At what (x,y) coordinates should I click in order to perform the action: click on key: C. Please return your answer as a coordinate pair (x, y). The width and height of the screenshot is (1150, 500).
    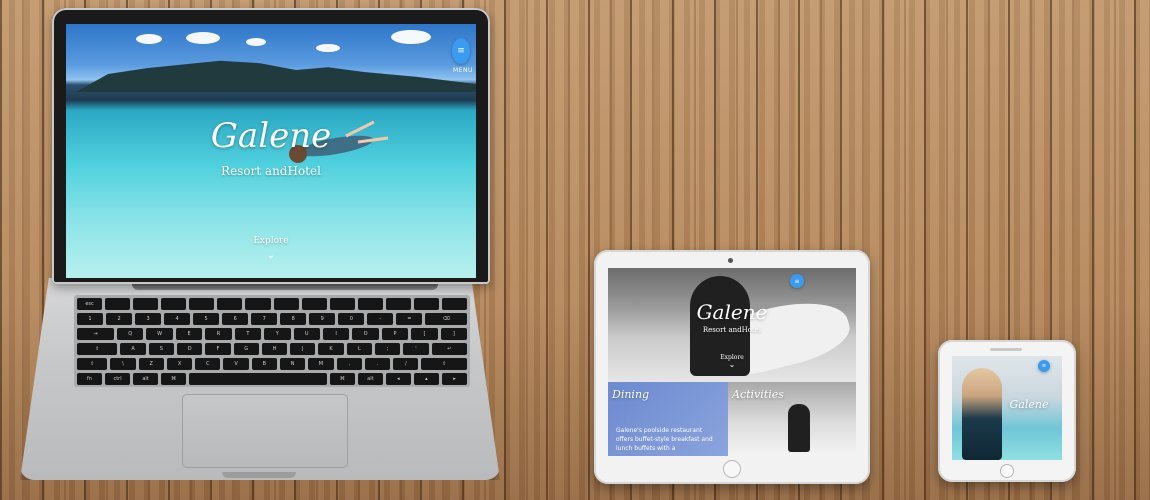
    Looking at the image, I should click on (208, 364).